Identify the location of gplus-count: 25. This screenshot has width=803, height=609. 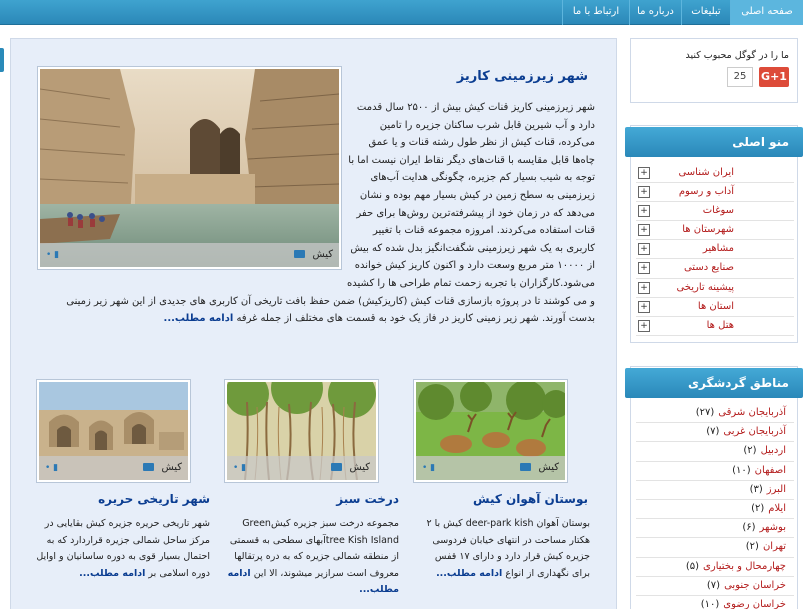
(740, 77).